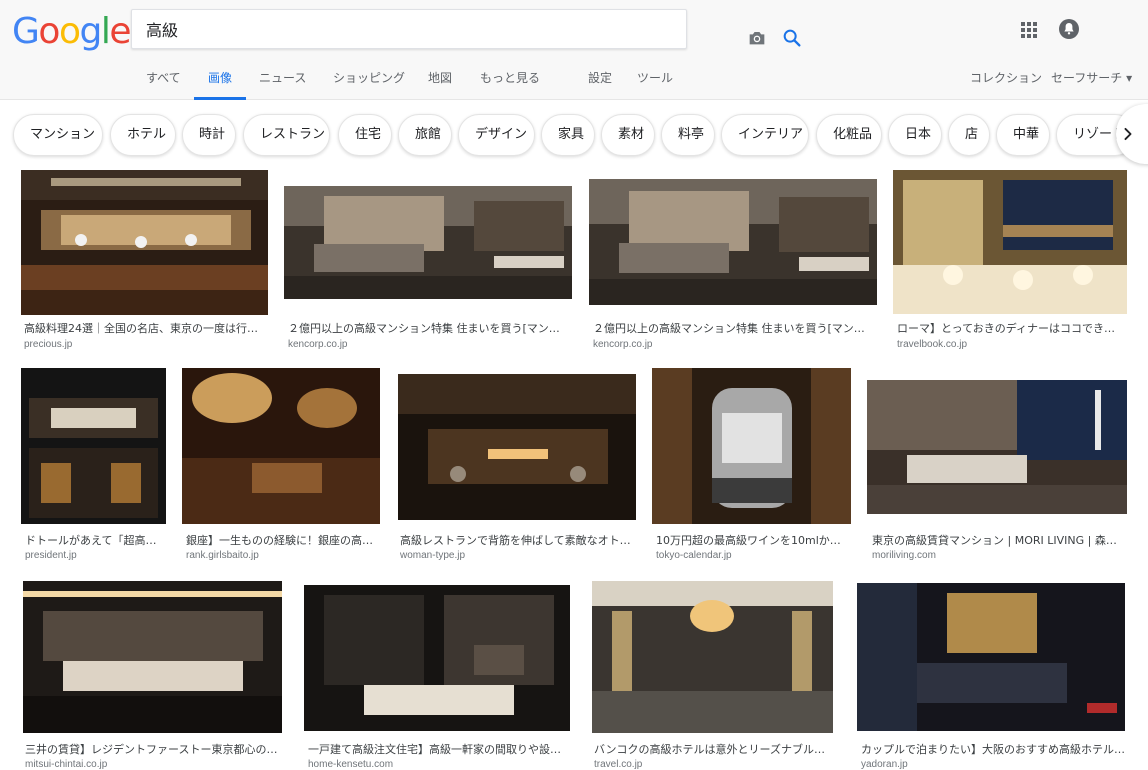  I want to click on tab-images: 画像, so click(220, 81).